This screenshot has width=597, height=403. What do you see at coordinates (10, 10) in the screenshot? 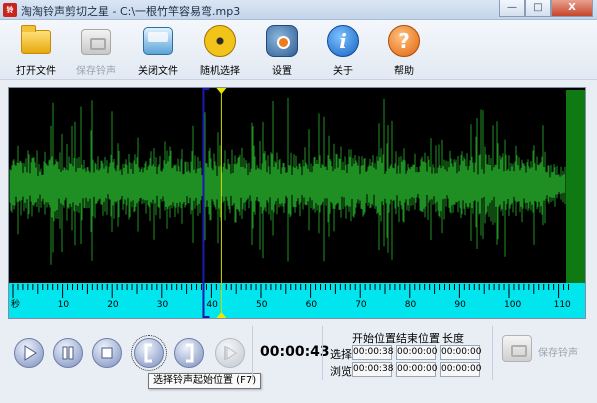
I see `app-logo-icon: 铃` at bounding box center [10, 10].